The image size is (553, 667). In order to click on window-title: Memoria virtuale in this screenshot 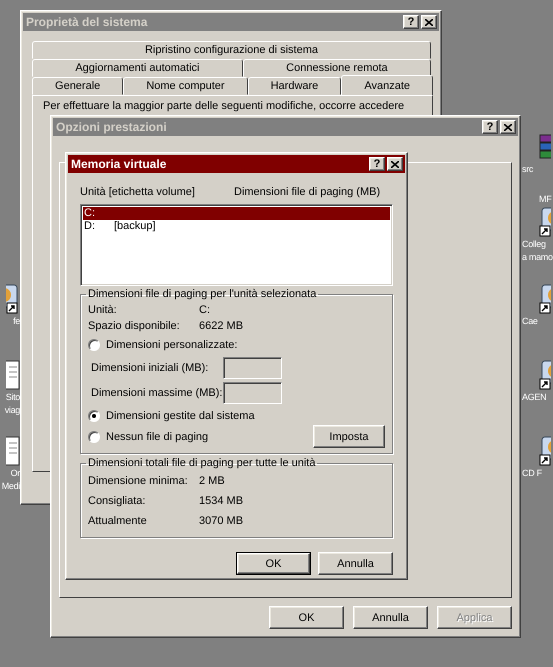, I will do `click(119, 164)`.